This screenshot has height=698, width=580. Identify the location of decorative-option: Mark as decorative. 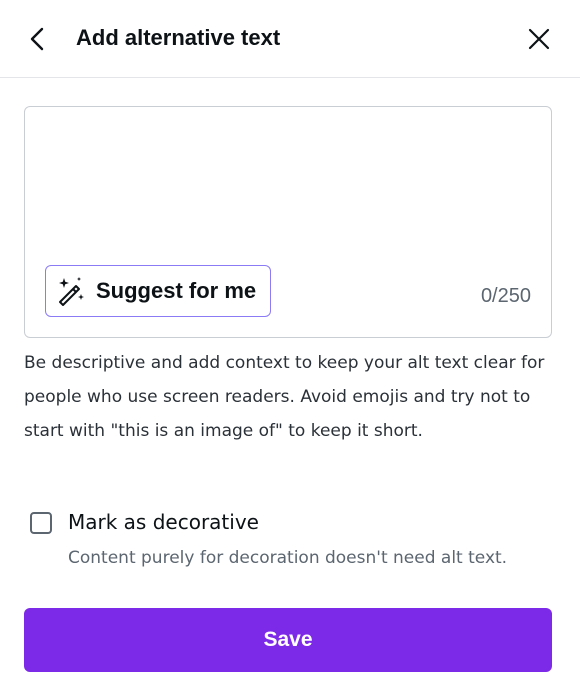
(144, 522).